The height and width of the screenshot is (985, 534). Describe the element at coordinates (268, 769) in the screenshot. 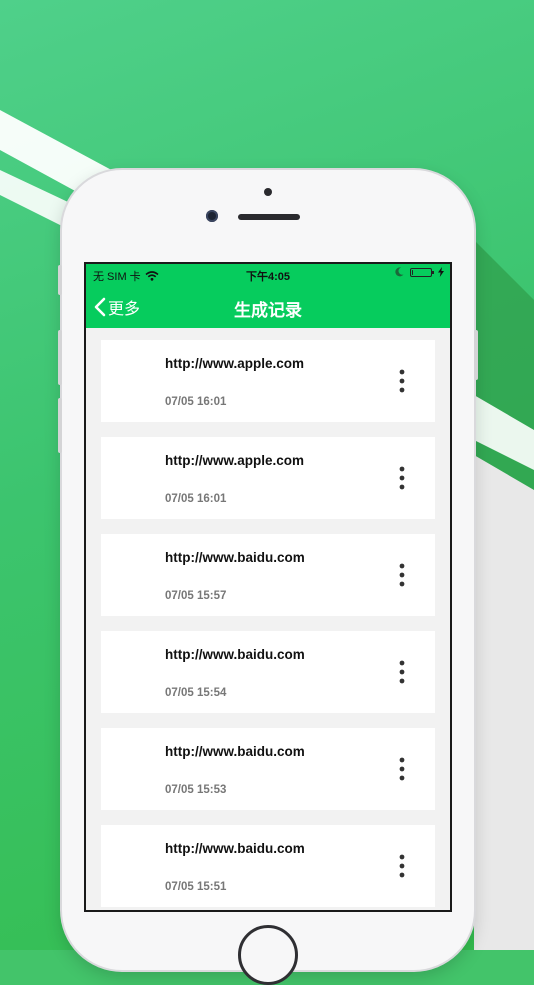

I see `record-card: http://www.baidu.com 07/05 15:53` at that location.